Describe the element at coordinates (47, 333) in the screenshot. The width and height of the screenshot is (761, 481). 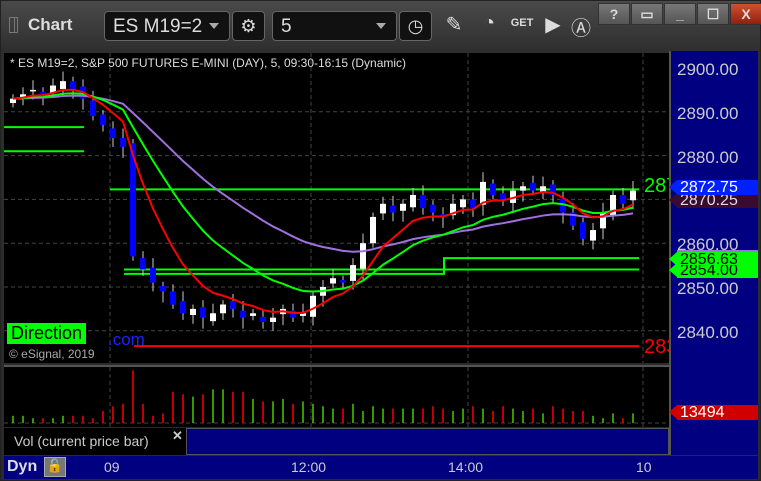
I see `watermark-direction: Direction` at that location.